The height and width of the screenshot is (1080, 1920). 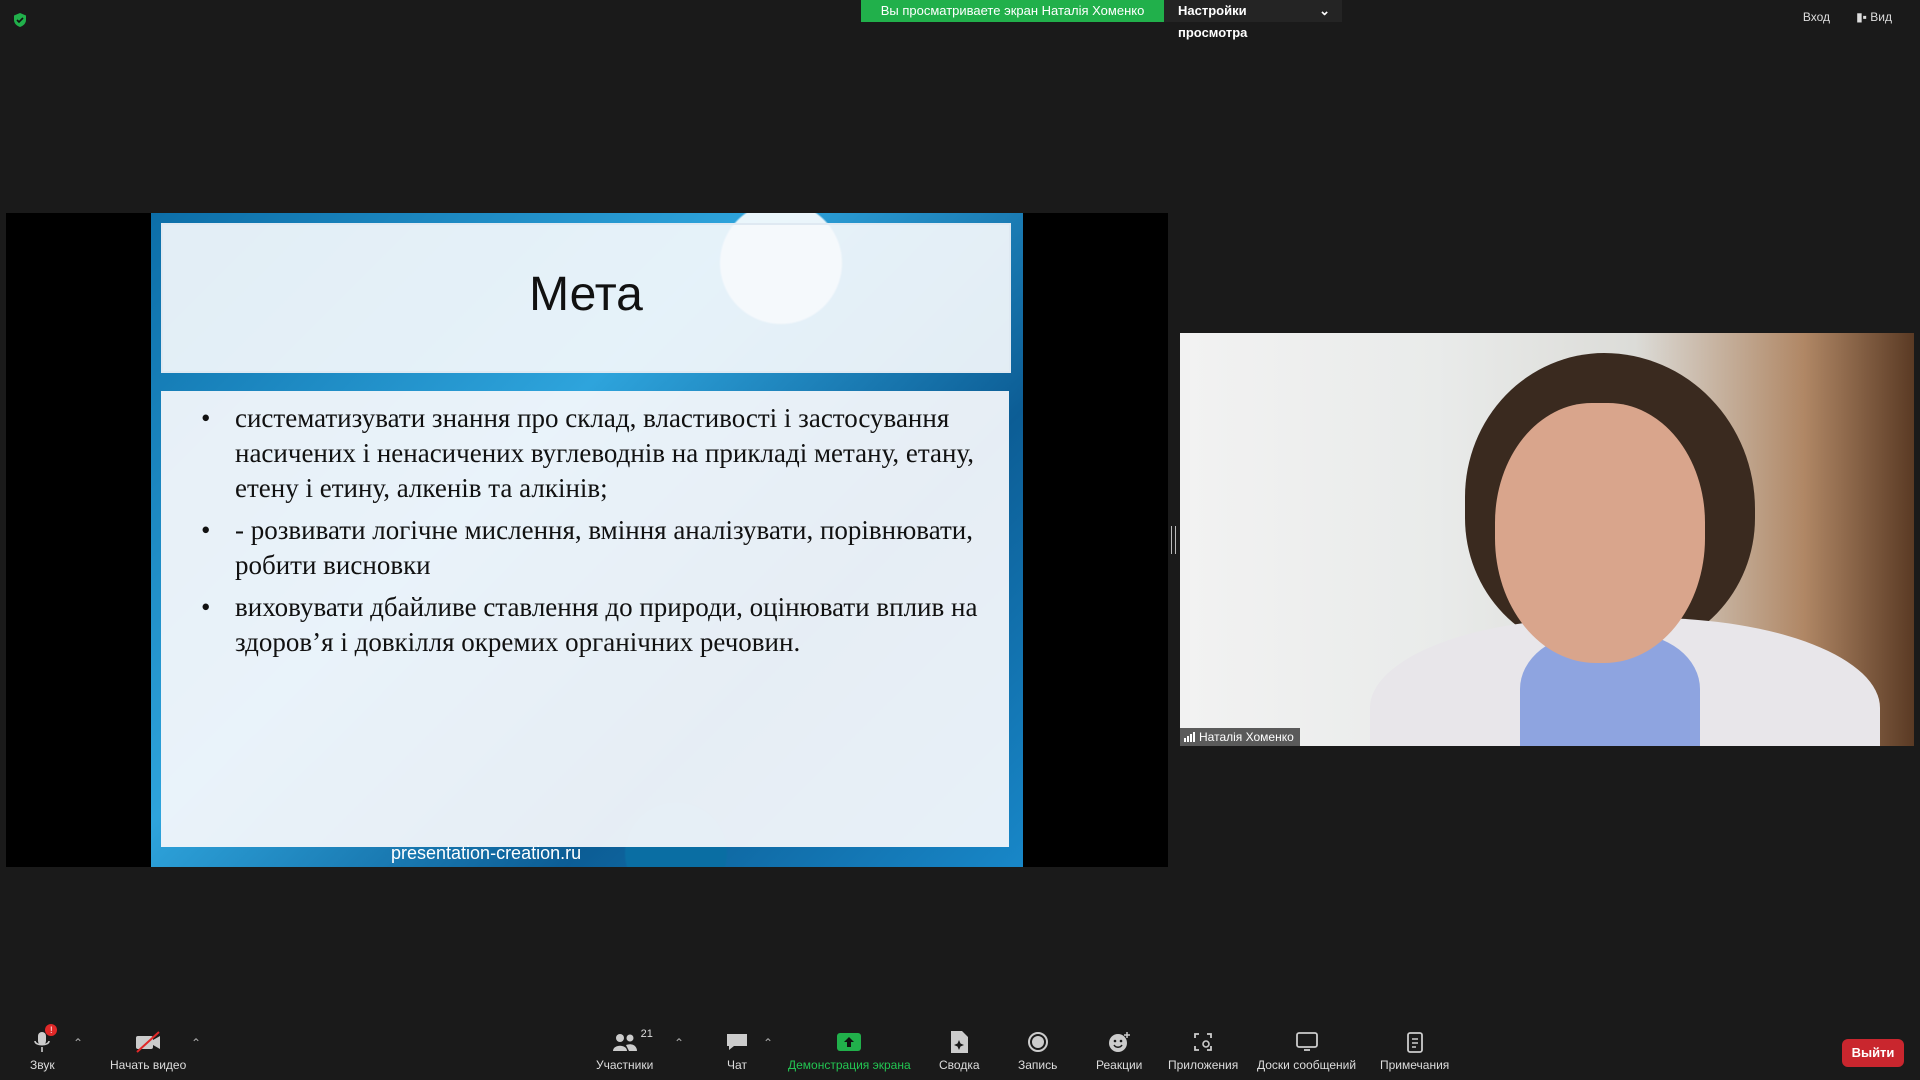 I want to click on chat-label: Чат, so click(x=737, y=1065).